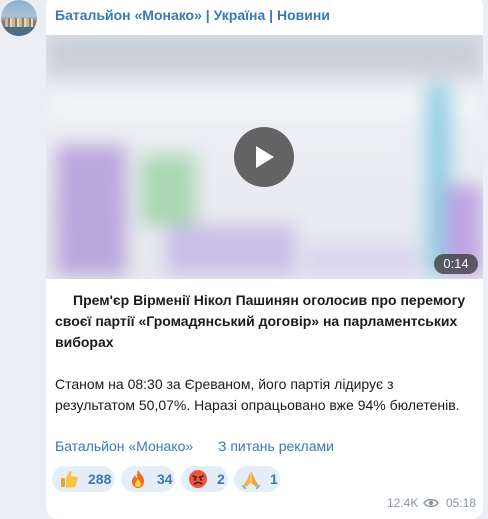  Describe the element at coordinates (138, 479) in the screenshot. I see `fire-icon` at that location.